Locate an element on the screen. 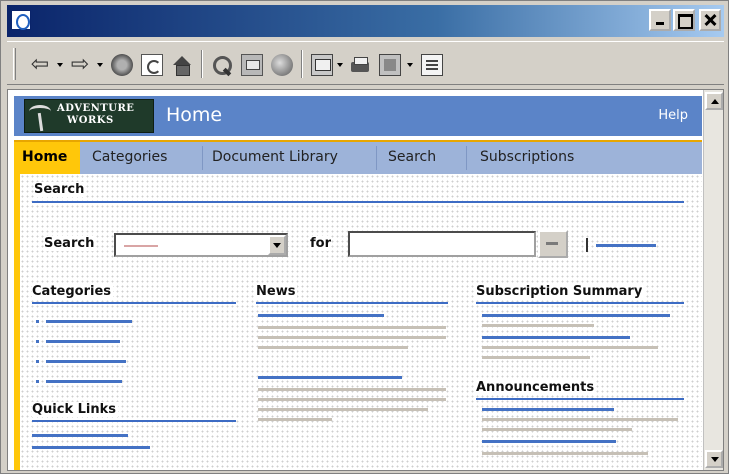 The height and width of the screenshot is (474, 729). home-icon is located at coordinates (182, 65).